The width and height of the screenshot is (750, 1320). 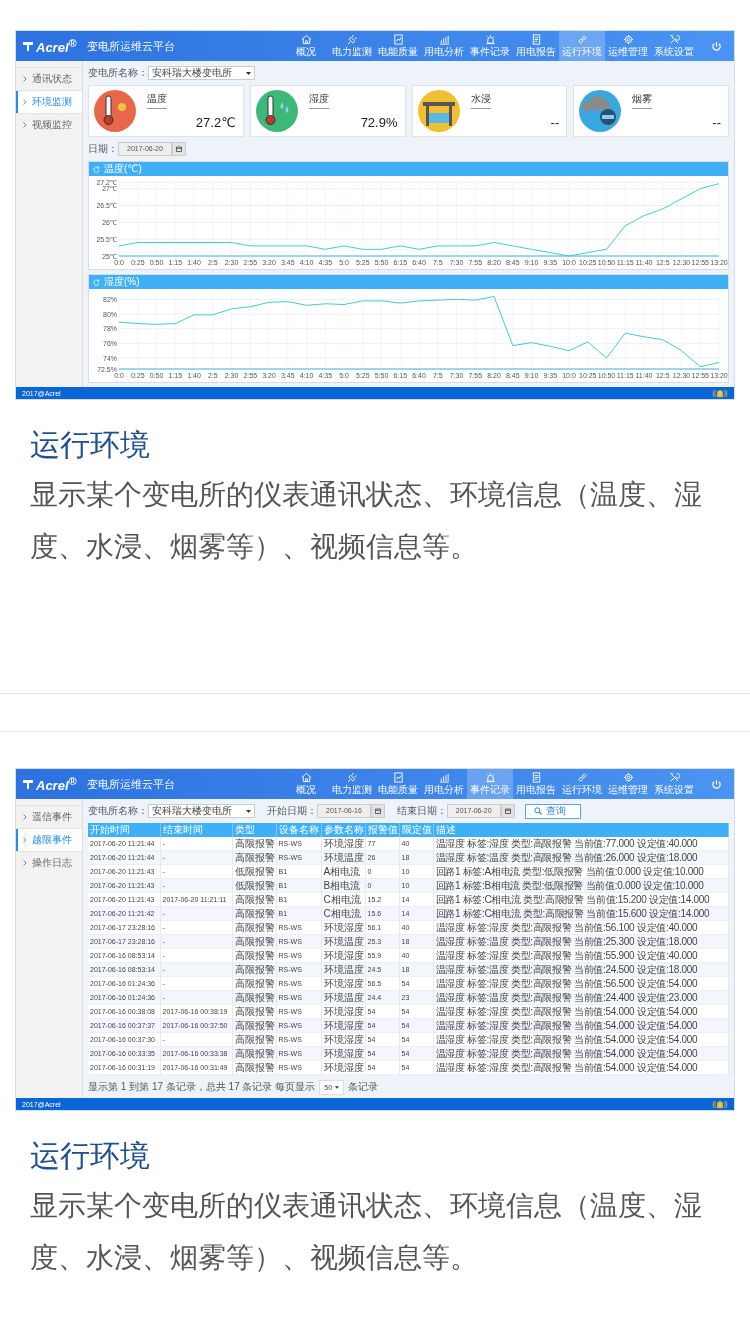 I want to click on sidebar-item: 操作日志, so click(x=49, y=862).